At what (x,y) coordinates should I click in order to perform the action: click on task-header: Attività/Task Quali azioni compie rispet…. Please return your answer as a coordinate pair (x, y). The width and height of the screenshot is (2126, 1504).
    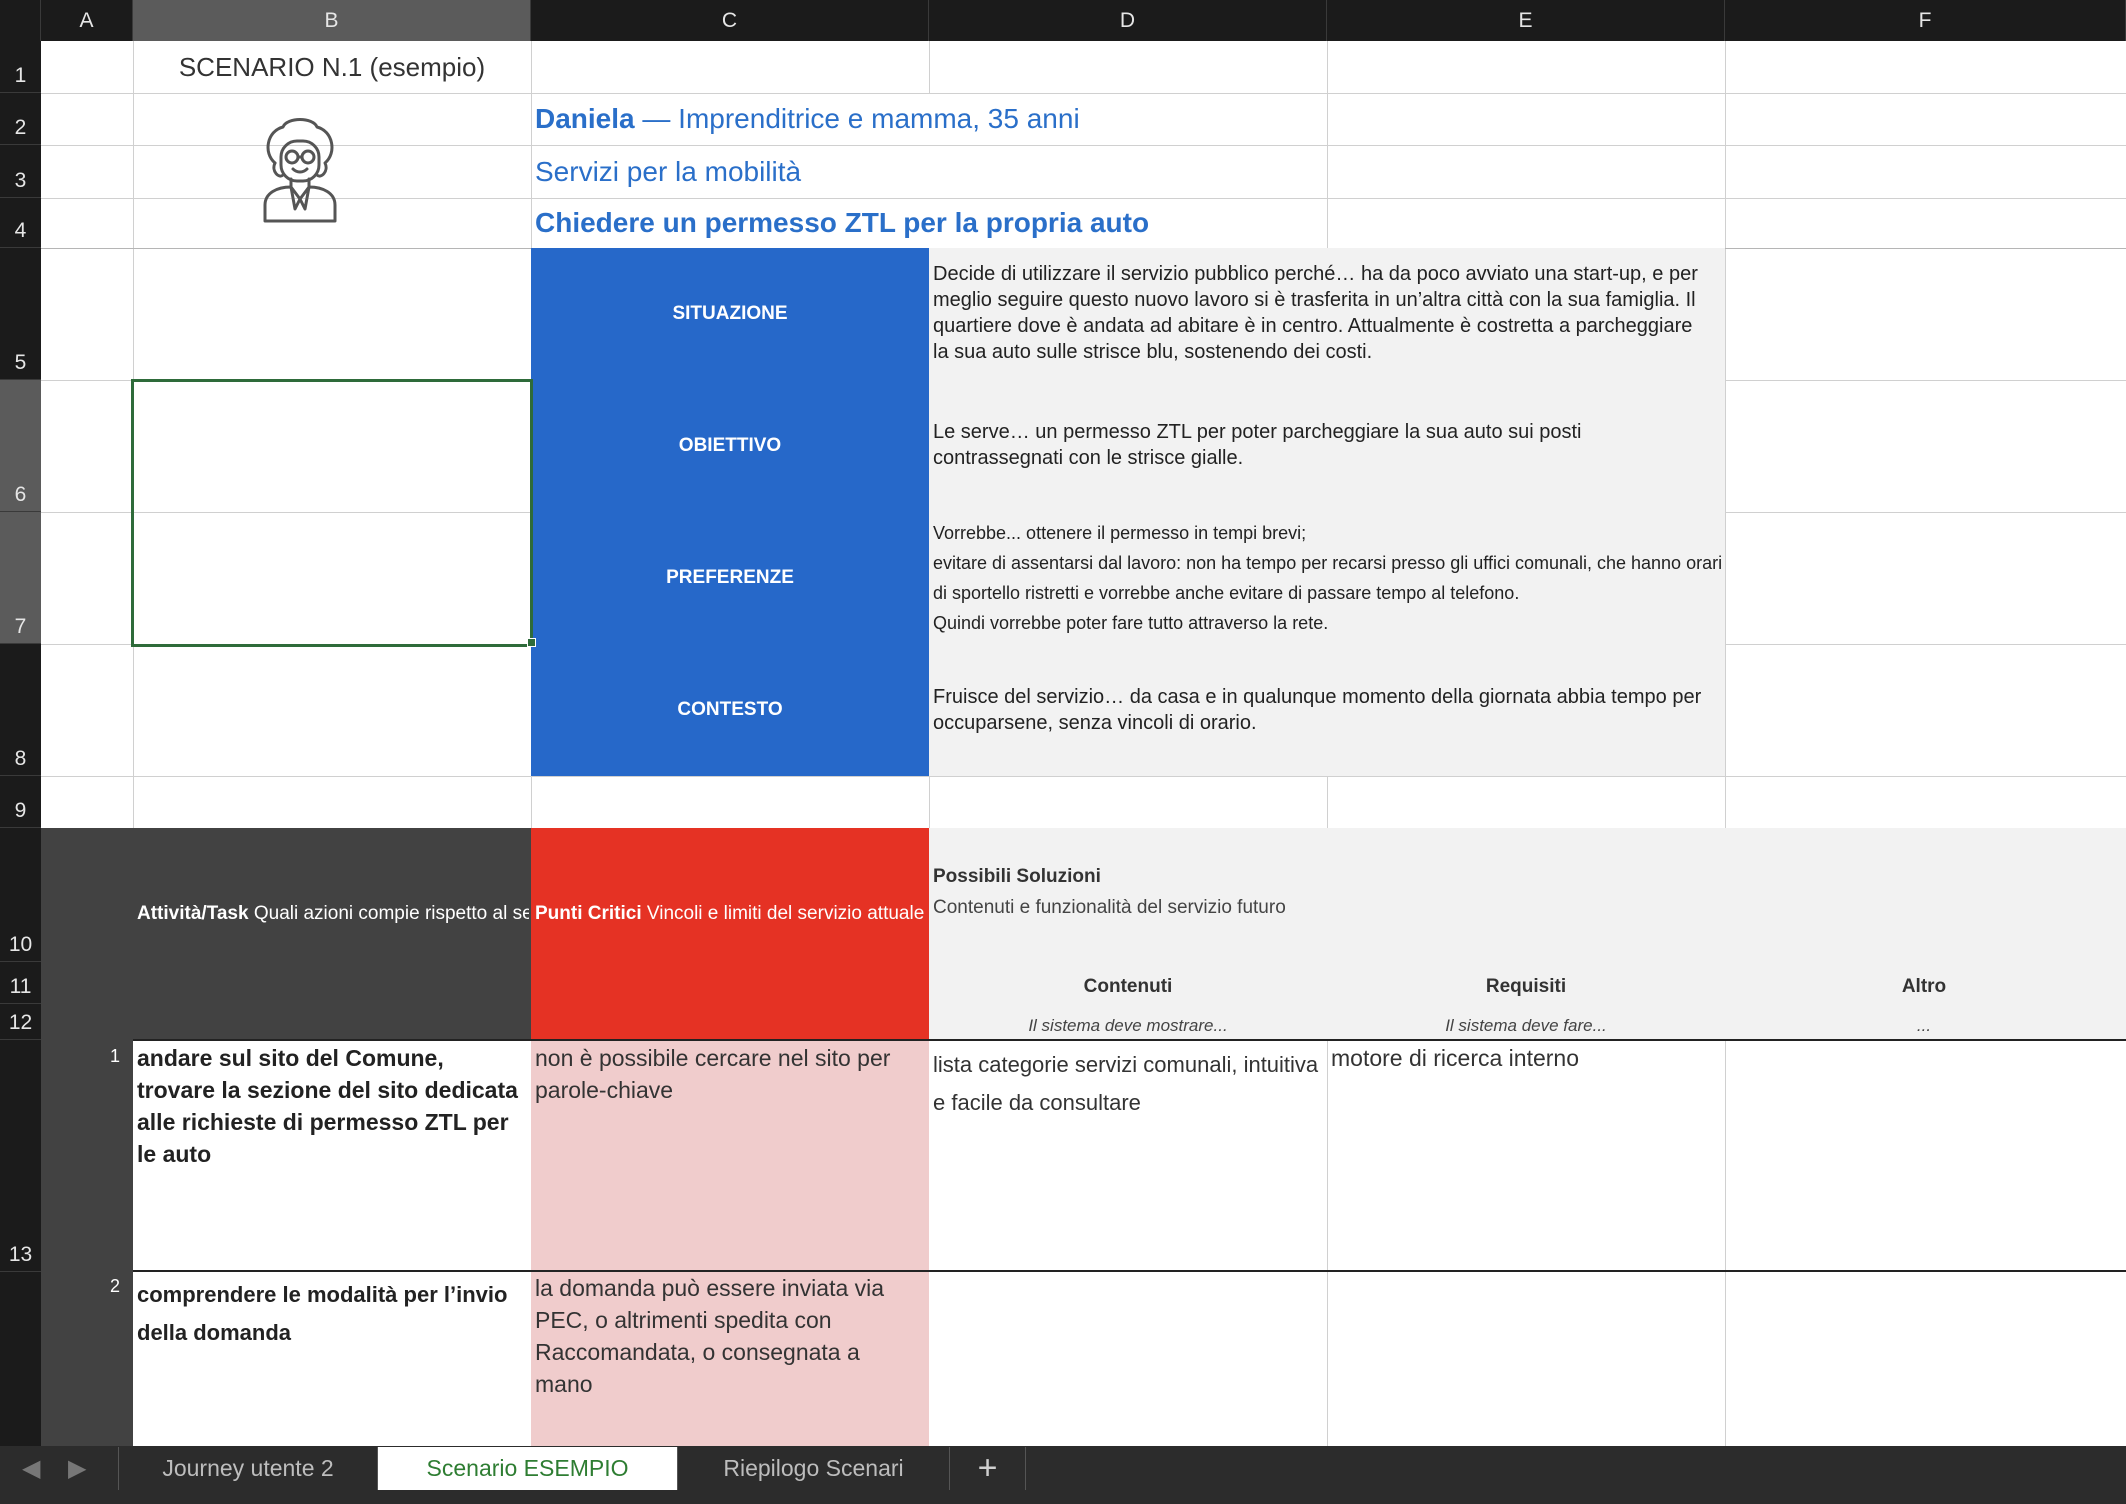
    Looking at the image, I should click on (333, 913).